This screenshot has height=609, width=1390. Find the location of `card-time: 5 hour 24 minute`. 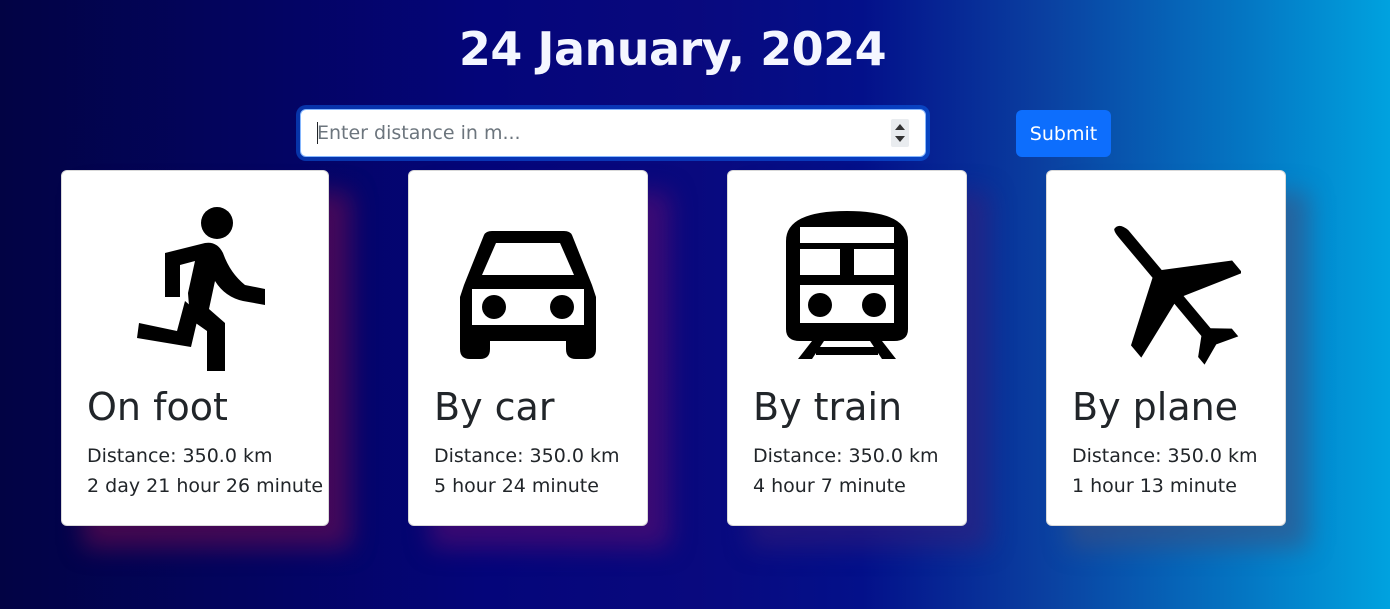

card-time: 5 hour 24 minute is located at coordinates (516, 486).